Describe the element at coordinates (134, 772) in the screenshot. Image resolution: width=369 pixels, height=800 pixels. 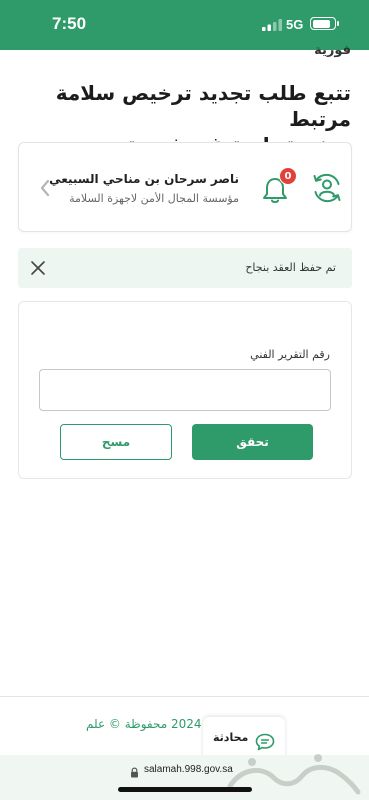
I see `lock-icon` at that location.